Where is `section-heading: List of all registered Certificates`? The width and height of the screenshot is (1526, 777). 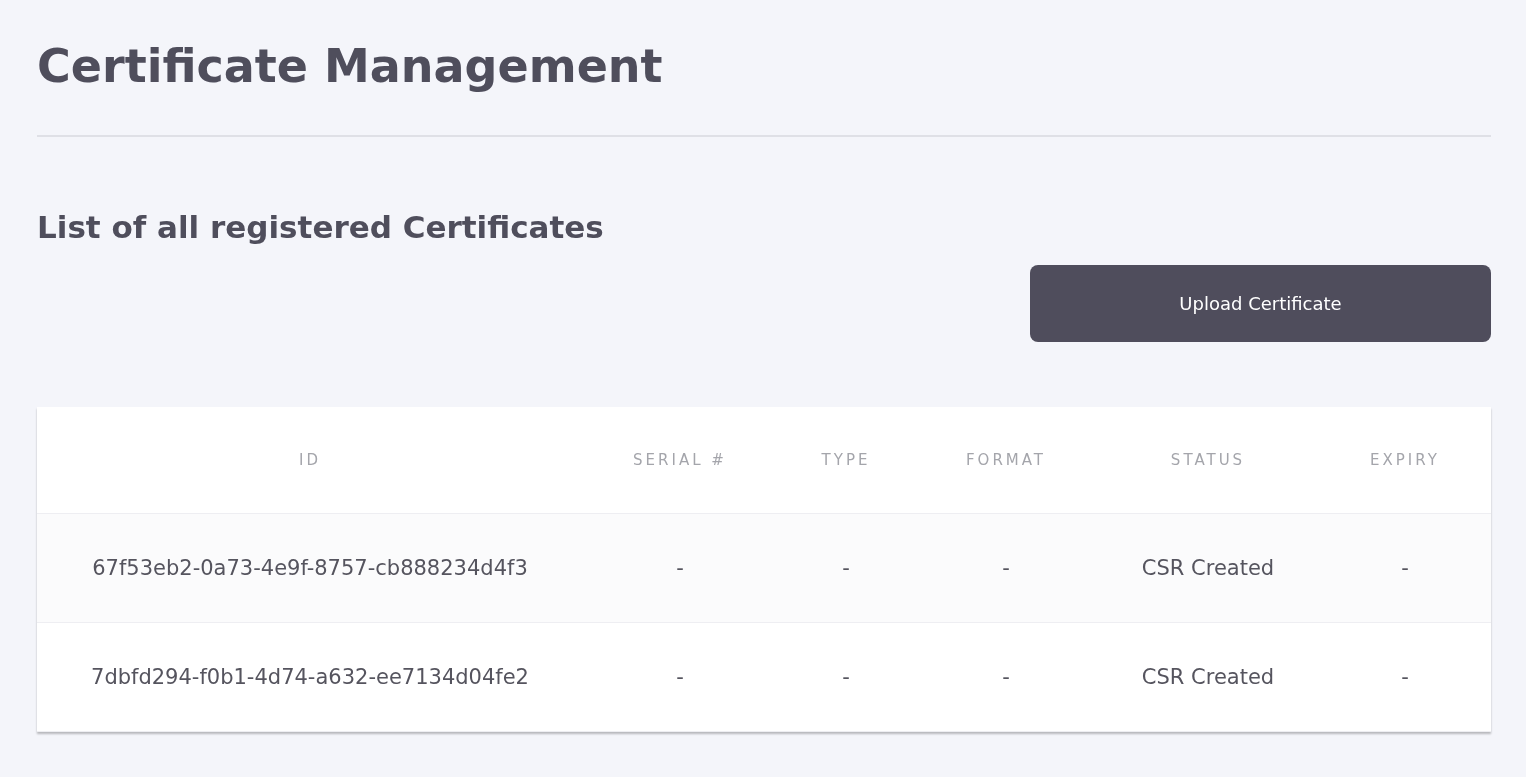
section-heading: List of all registered Certificates is located at coordinates (321, 227).